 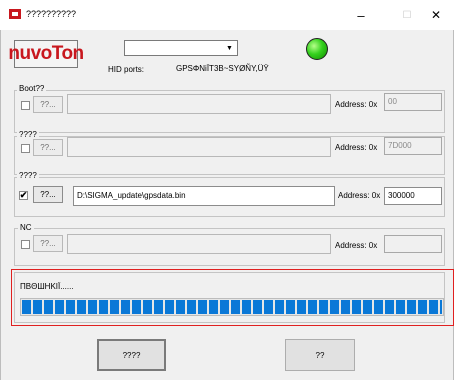 What do you see at coordinates (28, 176) in the screenshot?
I see `region-3-group-label: ????` at bounding box center [28, 176].